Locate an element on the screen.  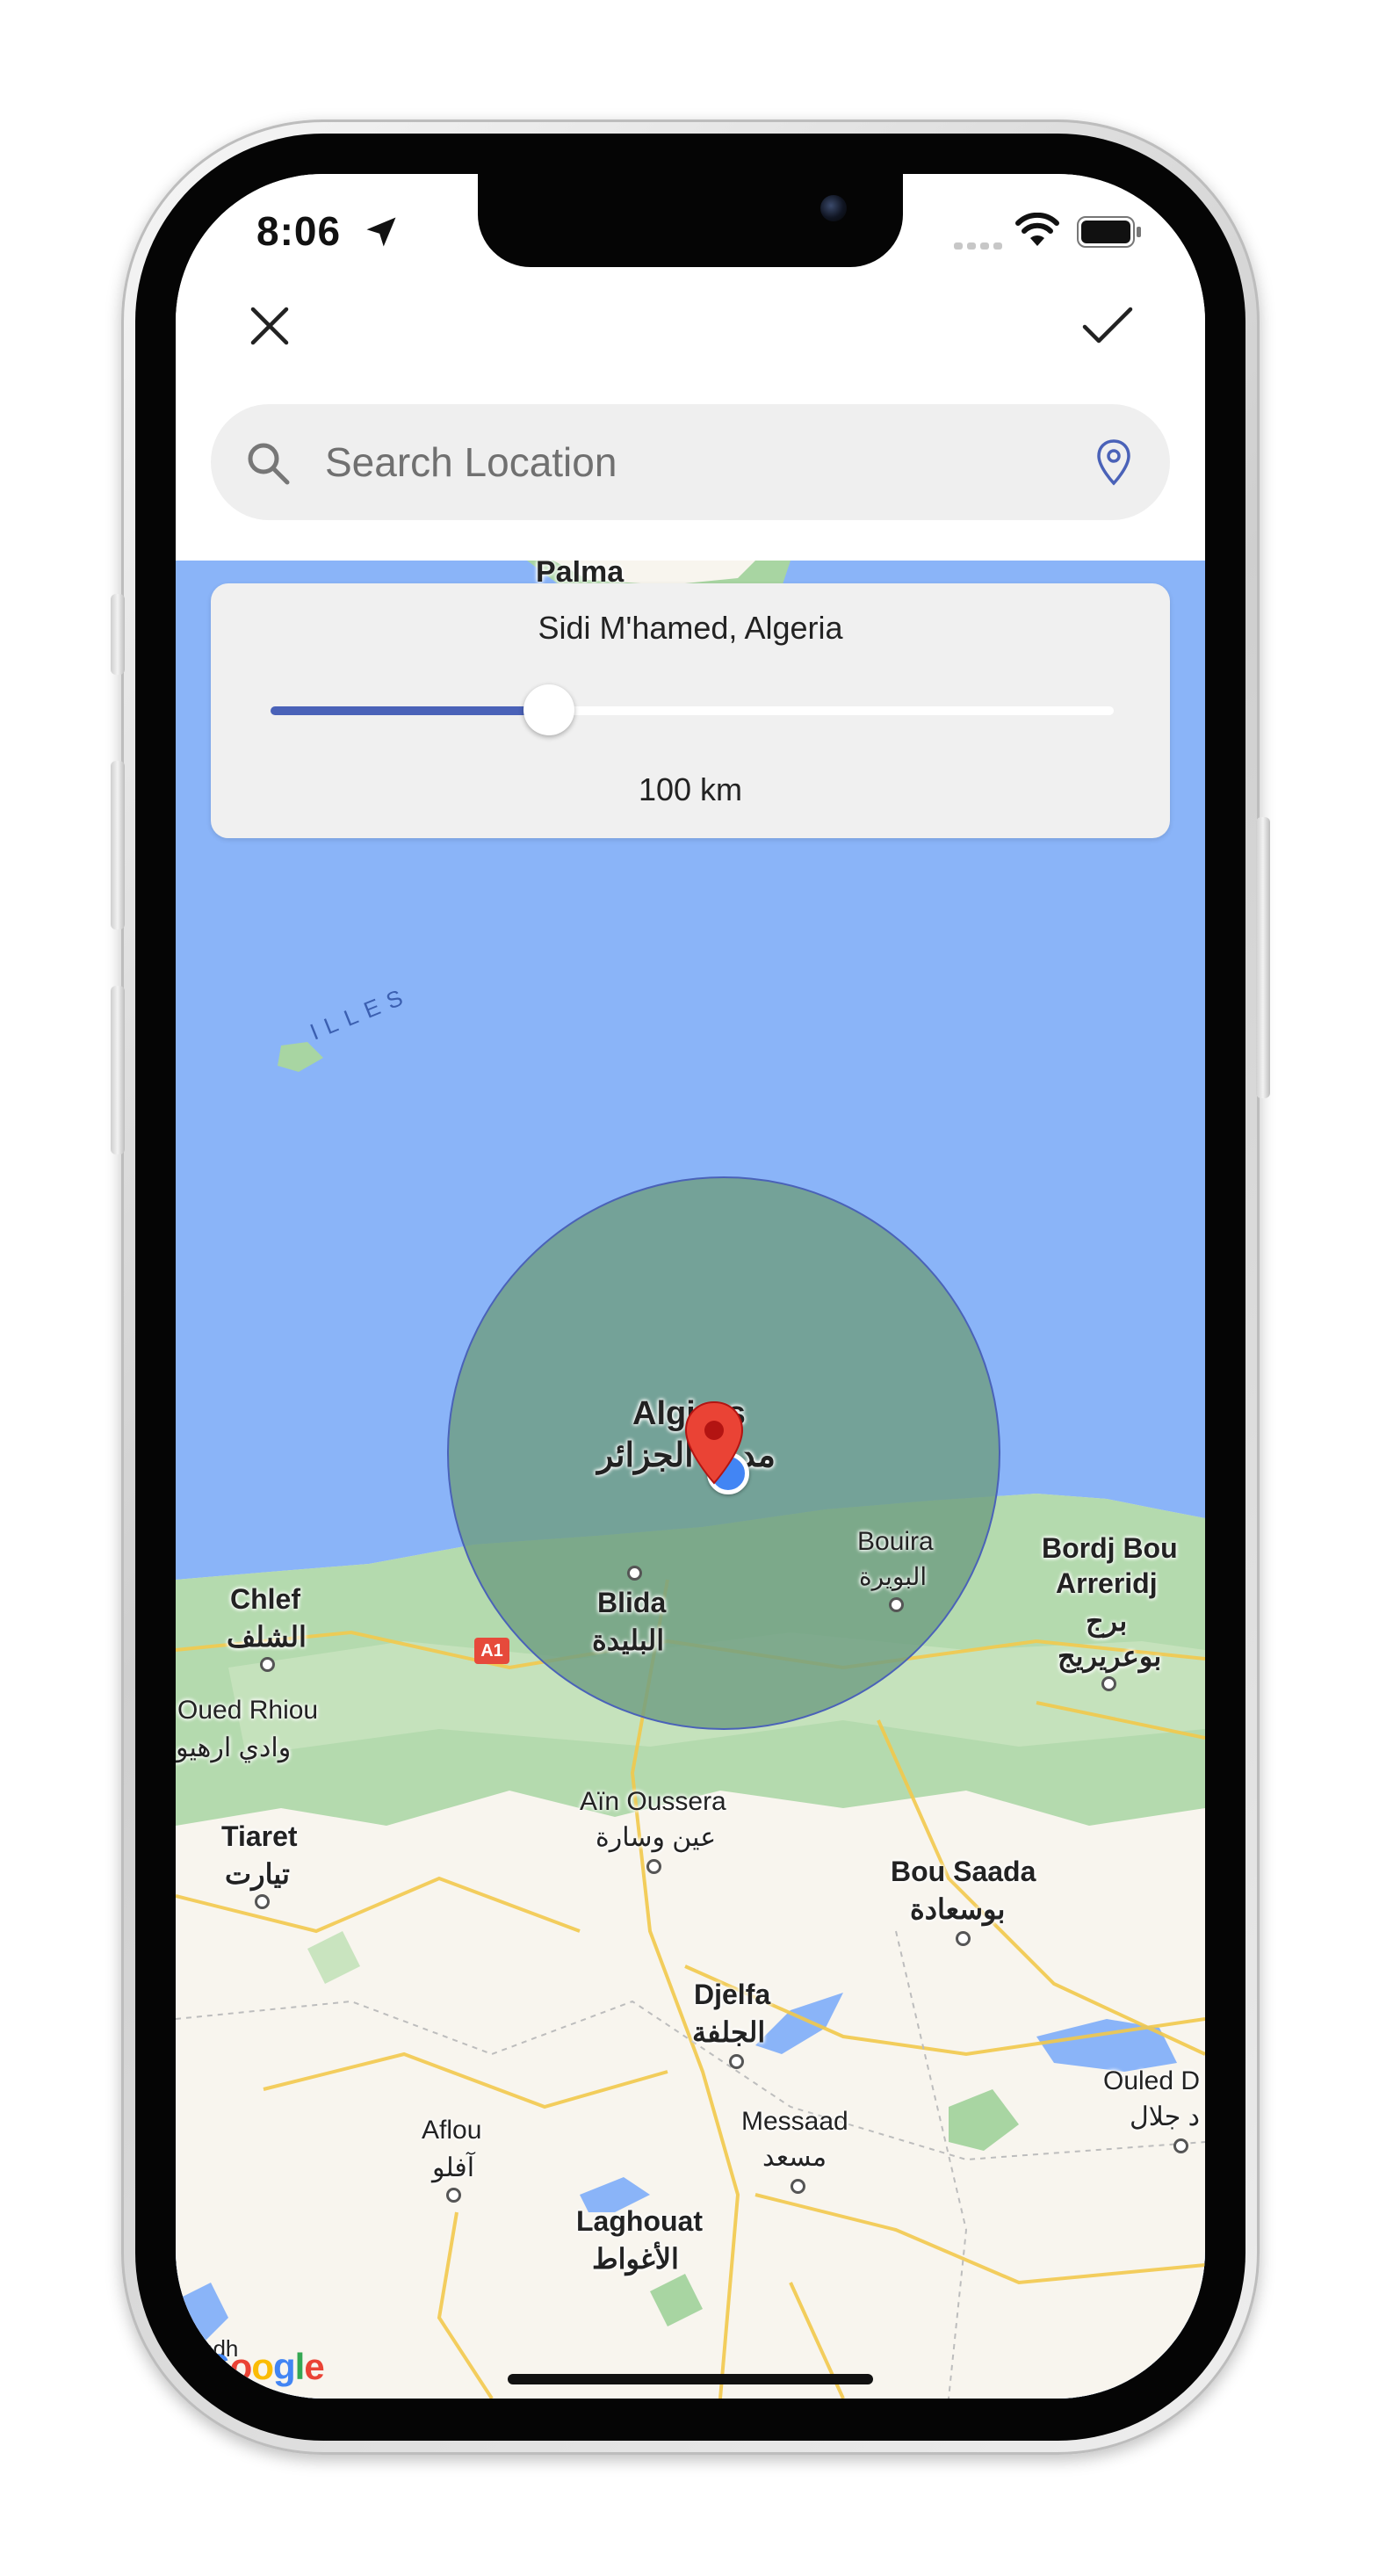
selected-location-name: Sidi M'hamed, Algeria is located at coordinates (690, 628).